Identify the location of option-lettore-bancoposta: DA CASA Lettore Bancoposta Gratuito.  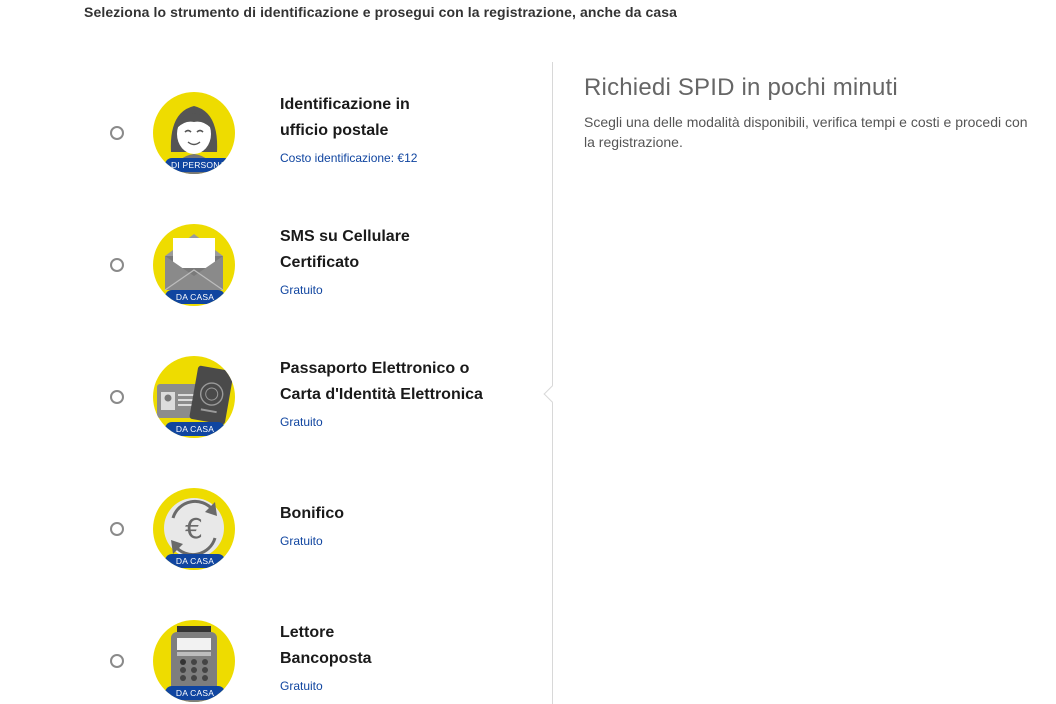
(320, 657).